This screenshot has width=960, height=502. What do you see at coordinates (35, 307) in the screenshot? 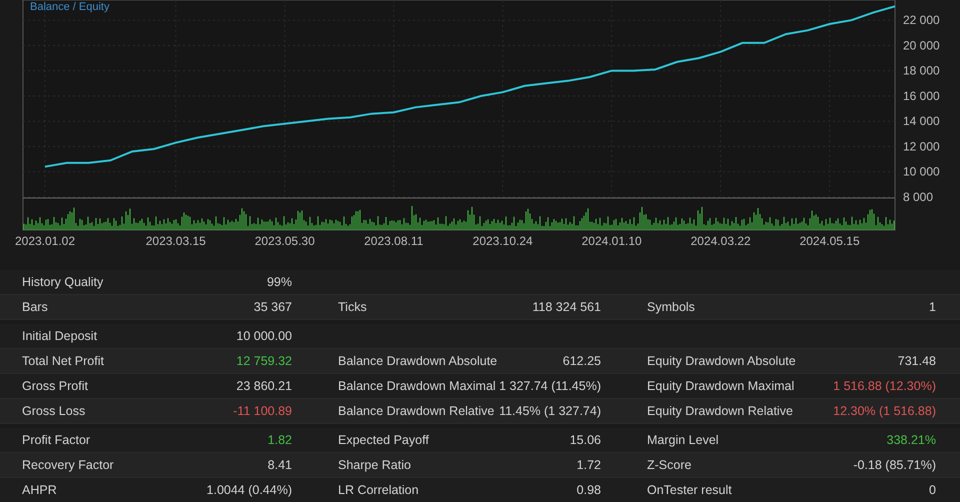
I see `stat-label: Bars` at bounding box center [35, 307].